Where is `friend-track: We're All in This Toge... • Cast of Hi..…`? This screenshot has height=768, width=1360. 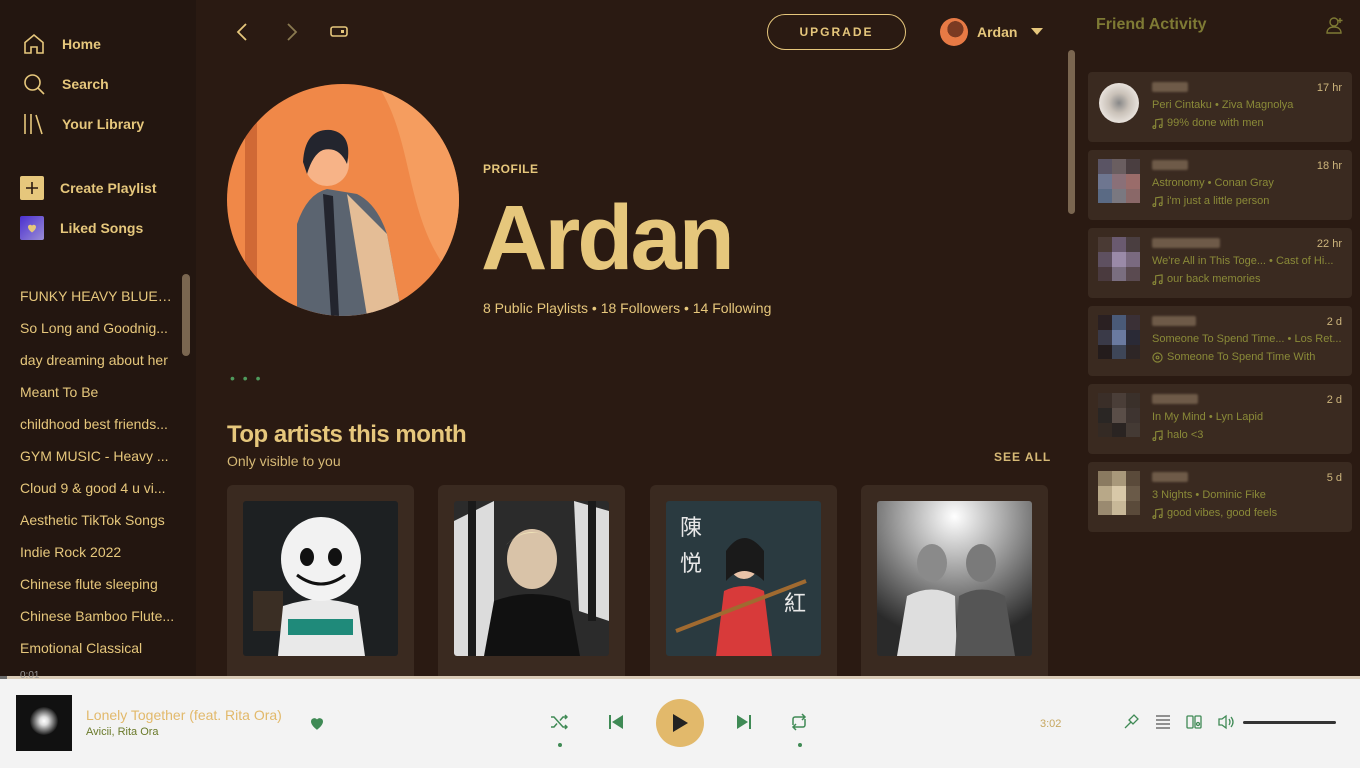
friend-track: We're All in This Toge... • Cast of Hi..… is located at coordinates (1248, 261).